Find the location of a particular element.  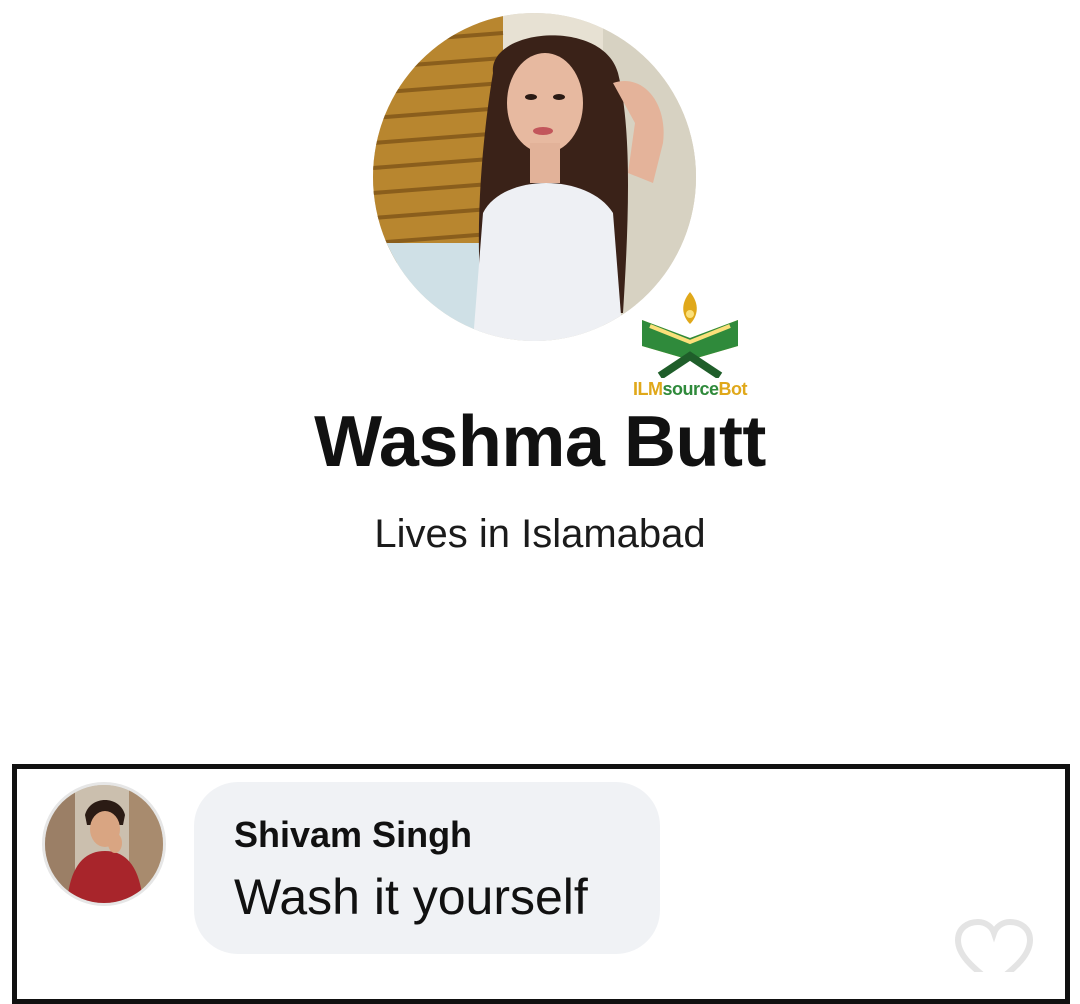

open-book-icon is located at coordinates (690, 335).